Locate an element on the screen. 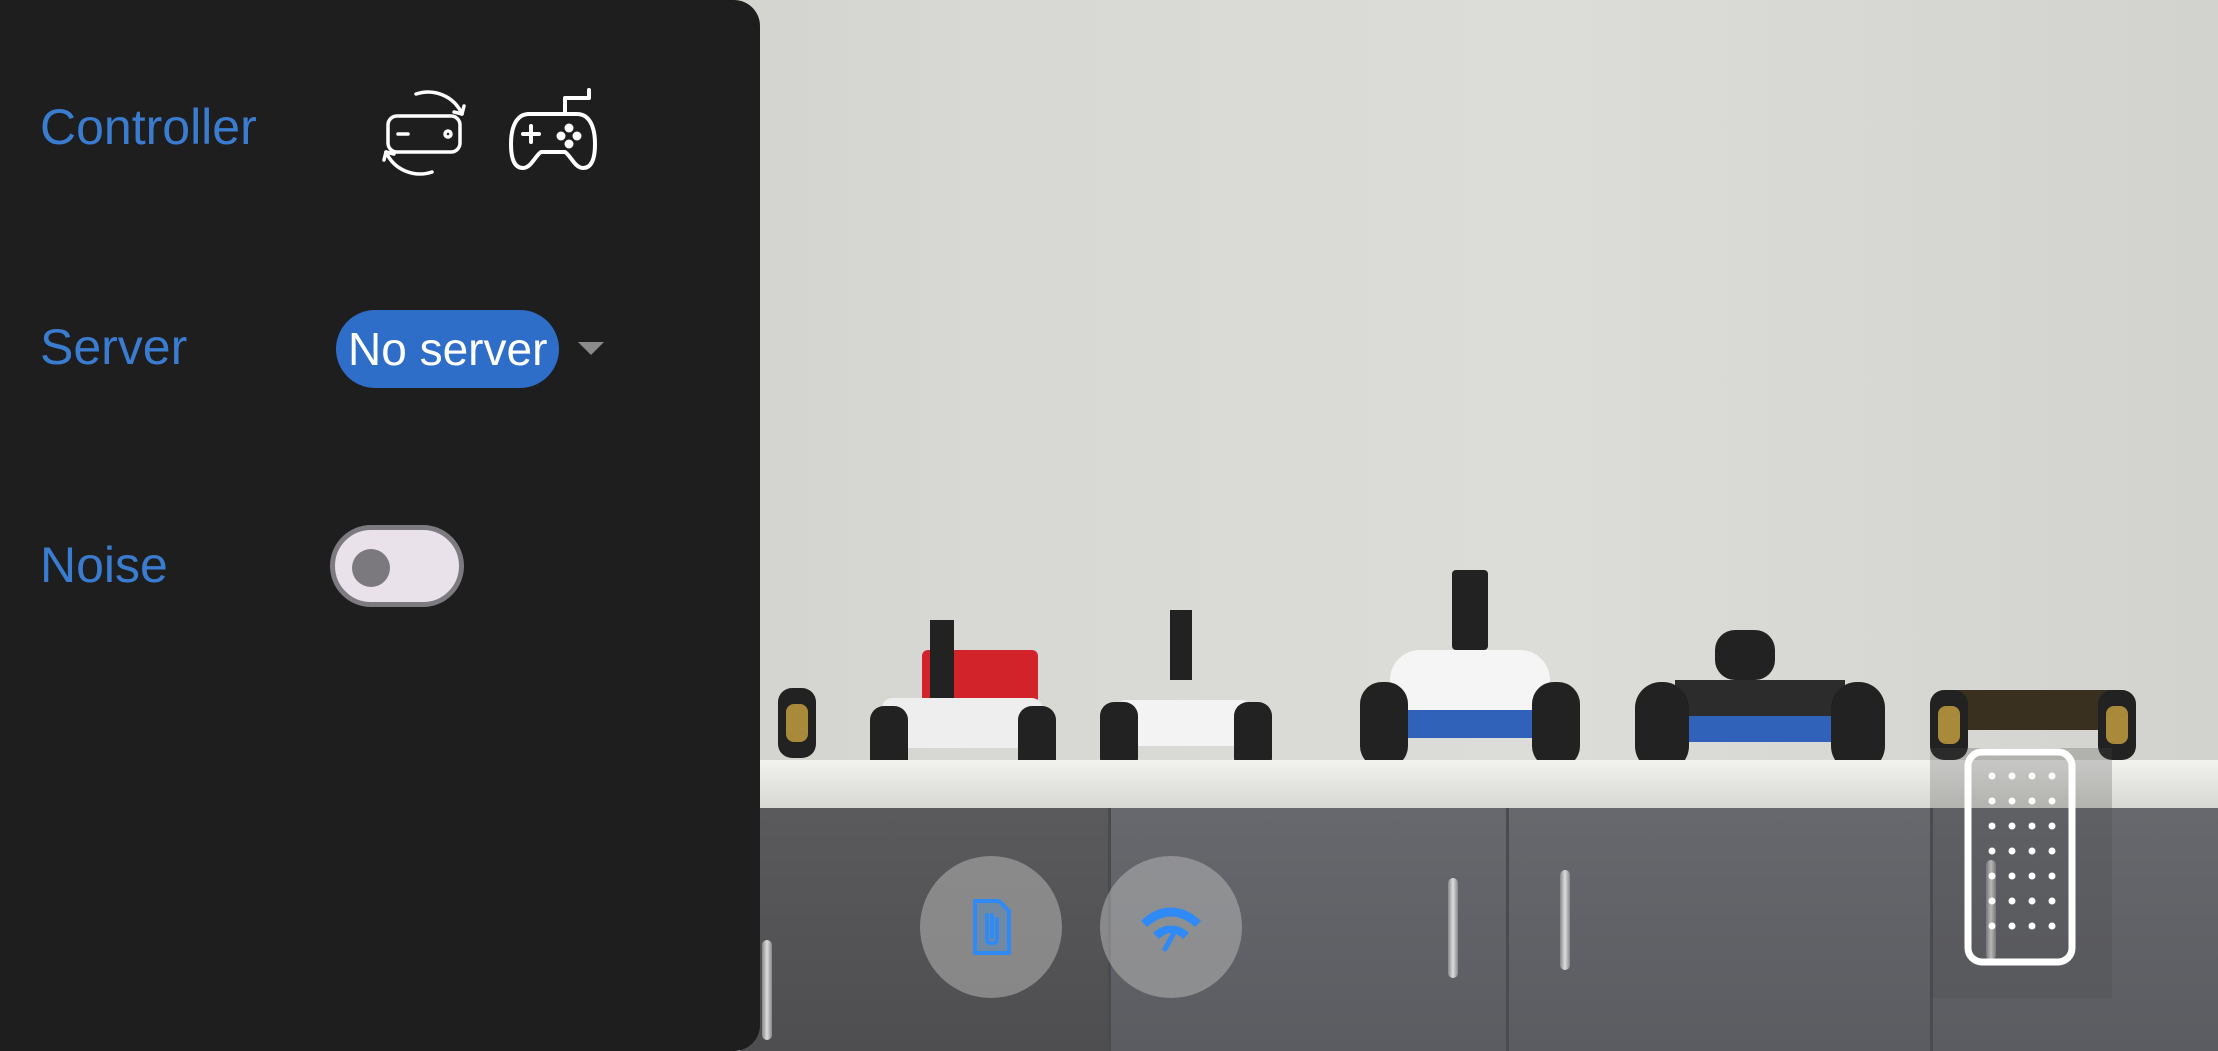  controller-label: Controller is located at coordinates (148, 127).